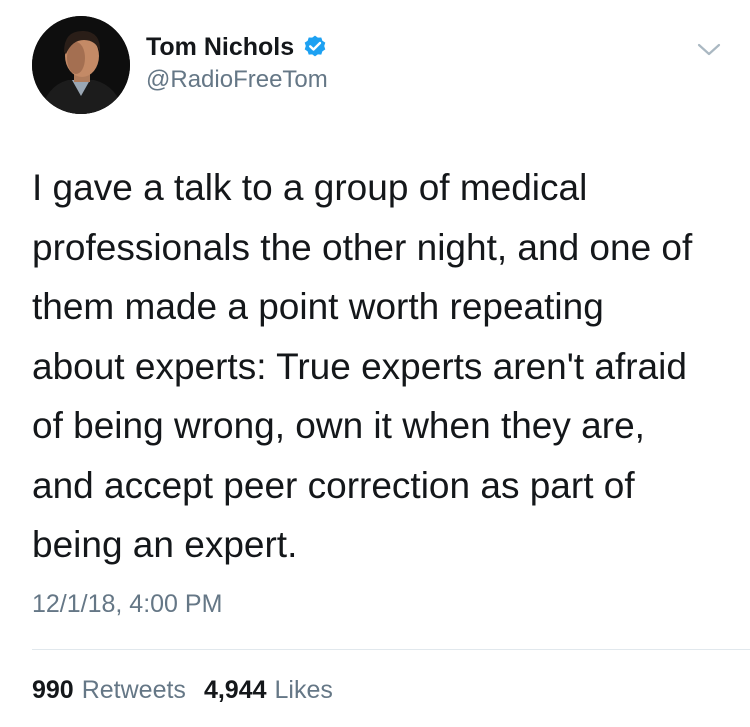 The width and height of the screenshot is (750, 727). I want to click on likes-count: 4,944, so click(235, 690).